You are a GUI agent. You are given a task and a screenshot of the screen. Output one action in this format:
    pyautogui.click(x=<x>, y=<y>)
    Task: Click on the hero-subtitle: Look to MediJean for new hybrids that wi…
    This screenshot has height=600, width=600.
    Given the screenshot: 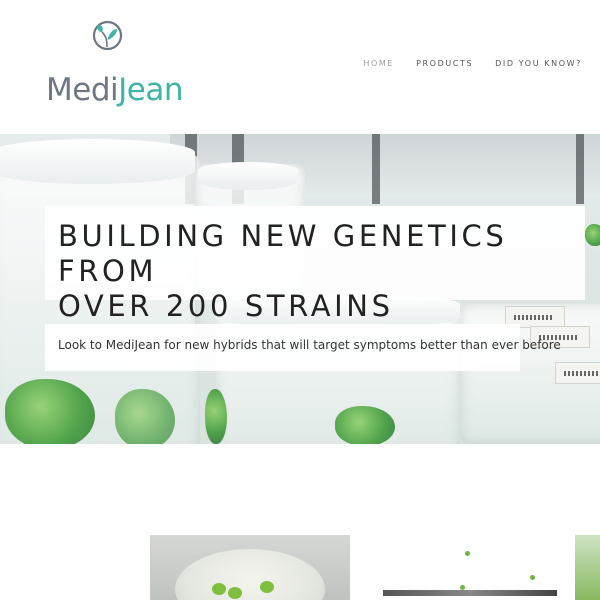 What is the action you would take?
    pyautogui.click(x=309, y=345)
    